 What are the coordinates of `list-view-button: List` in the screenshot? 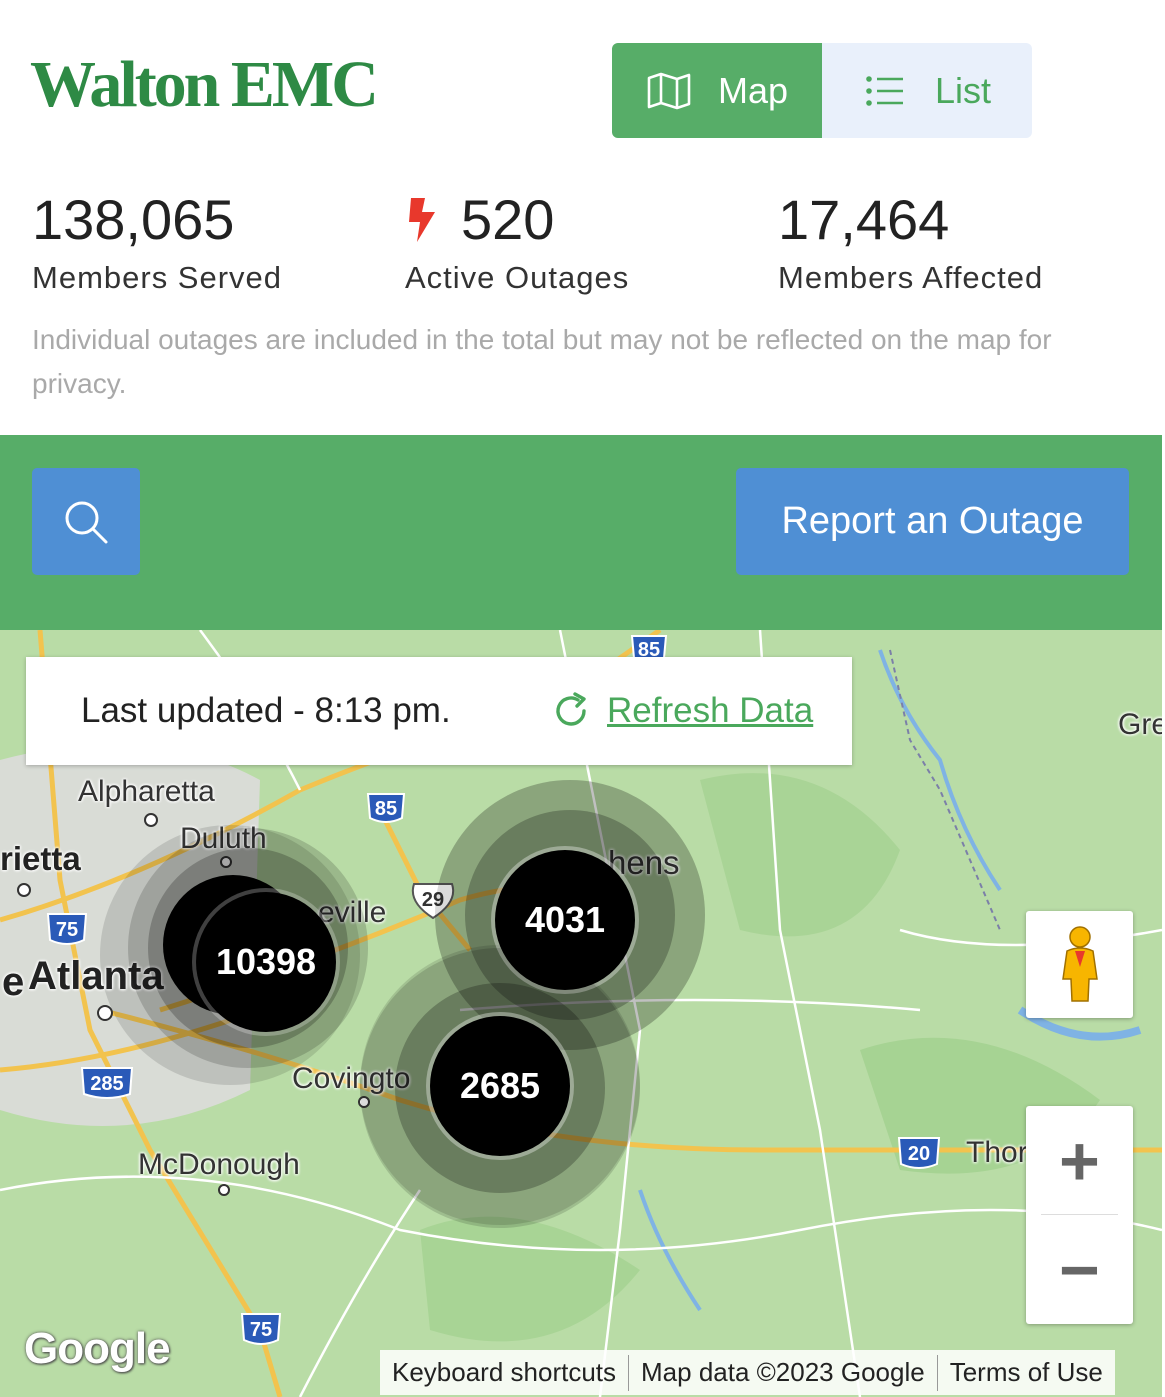 It's located at (927, 90).